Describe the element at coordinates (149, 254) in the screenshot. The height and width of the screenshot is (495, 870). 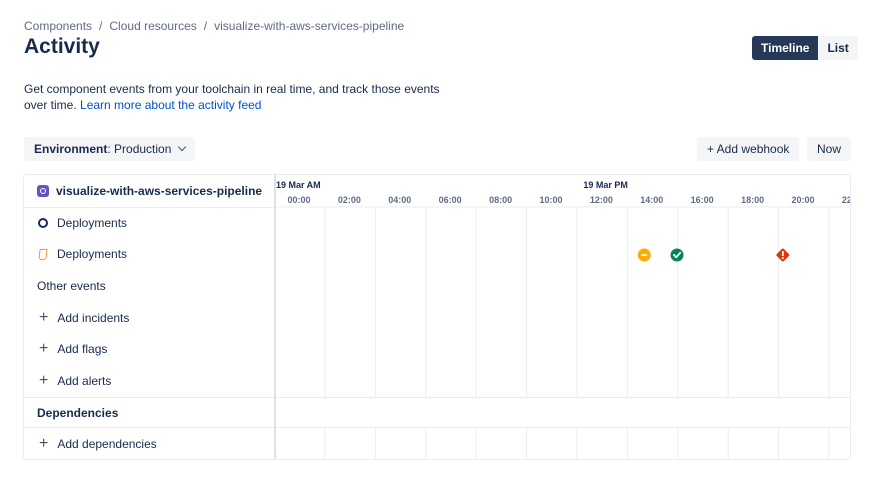
I see `row-deployments-bitbucket: Deployments` at that location.